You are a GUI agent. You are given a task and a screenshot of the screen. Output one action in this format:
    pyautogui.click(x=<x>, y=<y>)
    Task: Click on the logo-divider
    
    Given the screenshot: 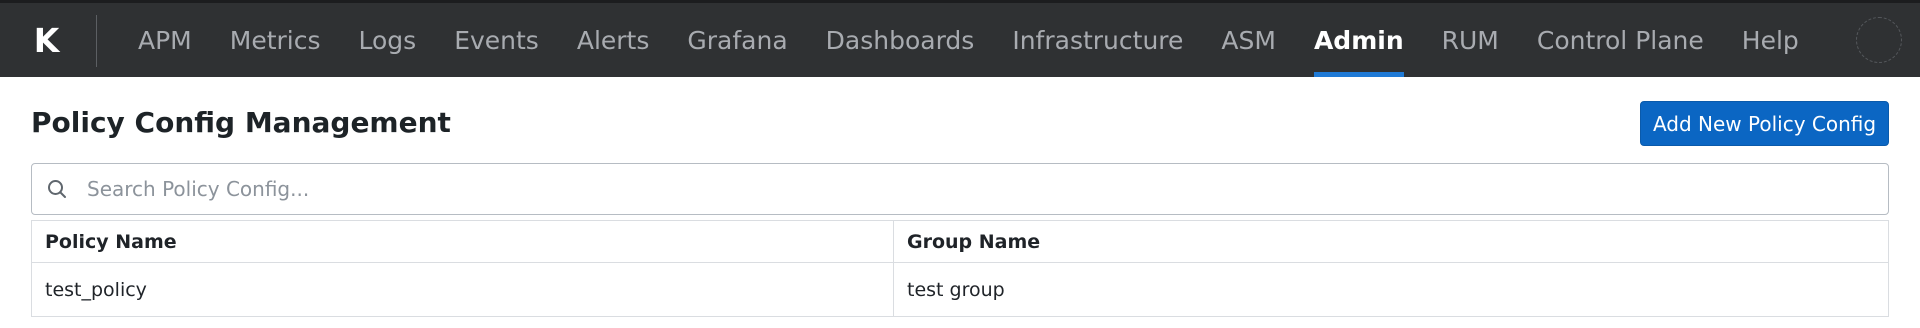 What is the action you would take?
    pyautogui.click(x=96, y=41)
    